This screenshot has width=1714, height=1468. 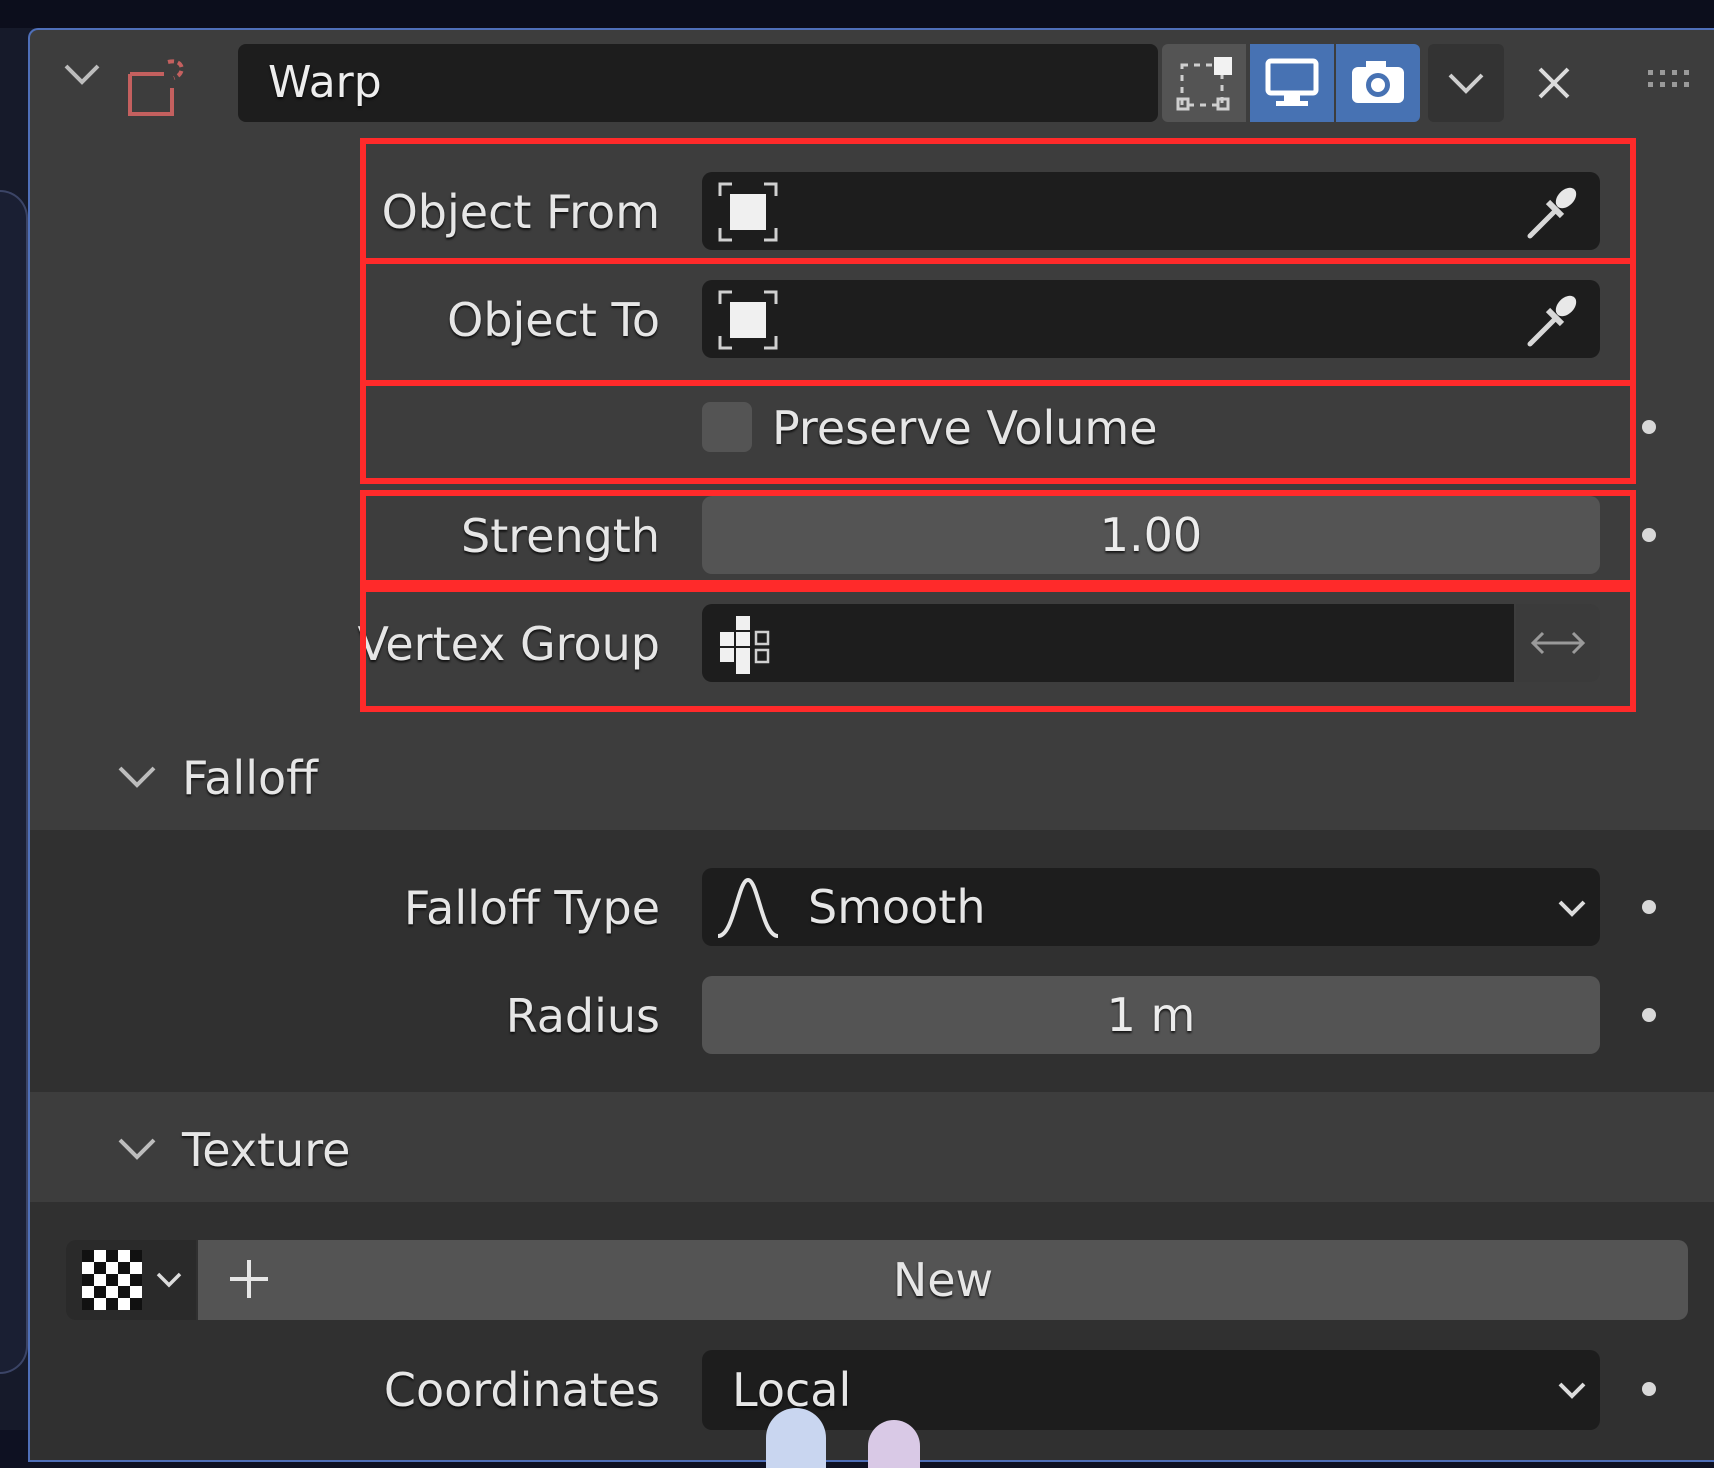 What do you see at coordinates (521, 1390) in the screenshot?
I see `coordinates-label: Coordinates` at bounding box center [521, 1390].